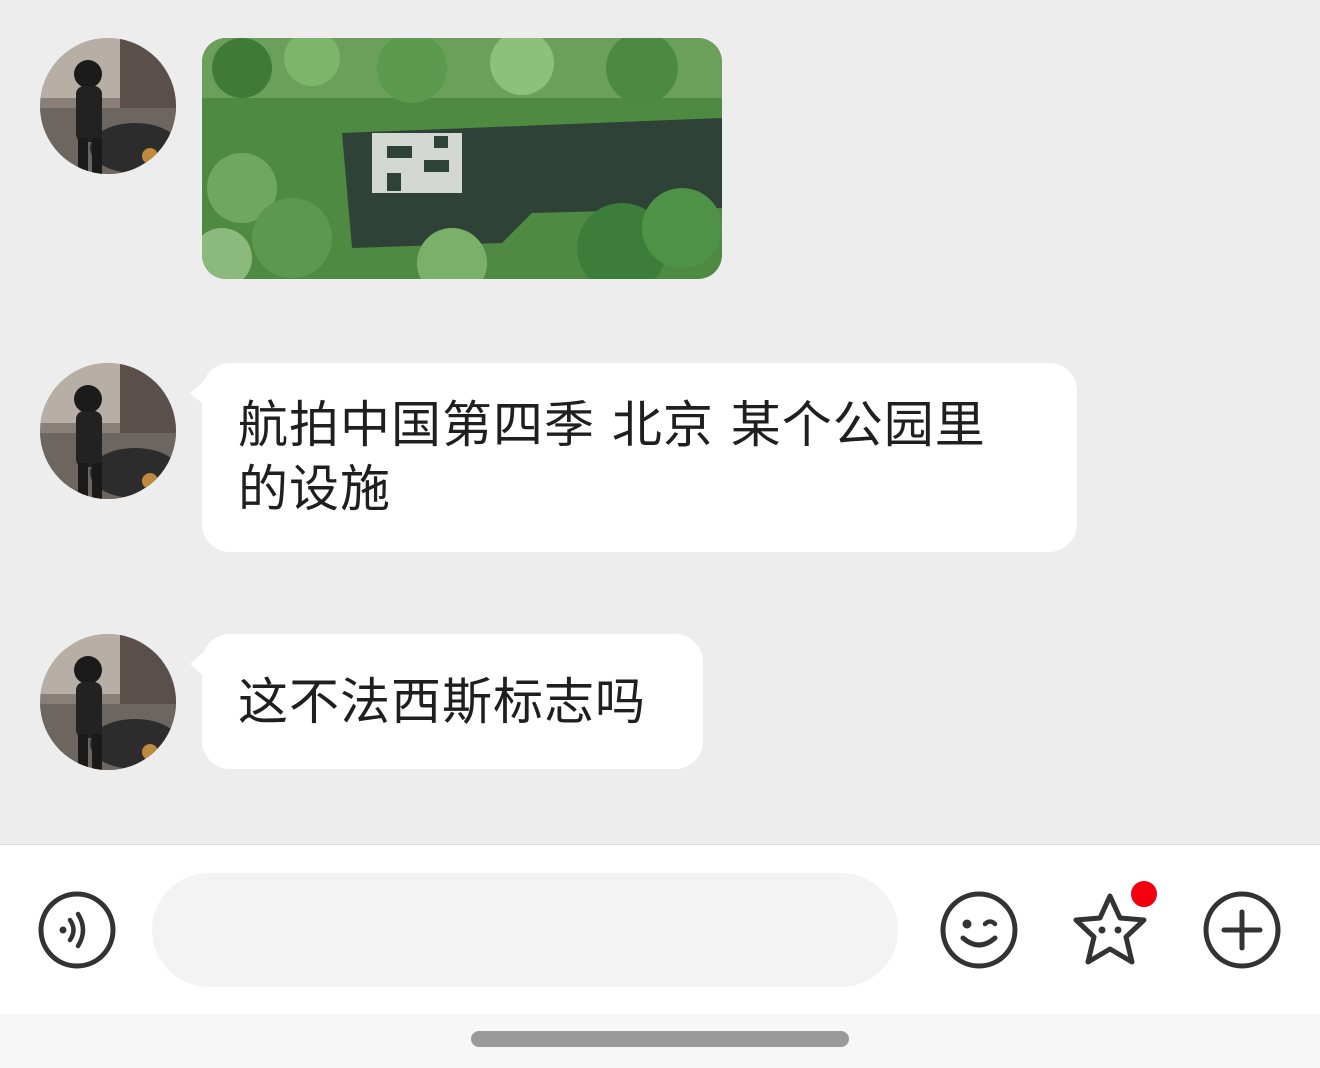 The height and width of the screenshot is (1068, 1320). I want to click on message-bubble: 这不法西斯标志吗, so click(446, 701).